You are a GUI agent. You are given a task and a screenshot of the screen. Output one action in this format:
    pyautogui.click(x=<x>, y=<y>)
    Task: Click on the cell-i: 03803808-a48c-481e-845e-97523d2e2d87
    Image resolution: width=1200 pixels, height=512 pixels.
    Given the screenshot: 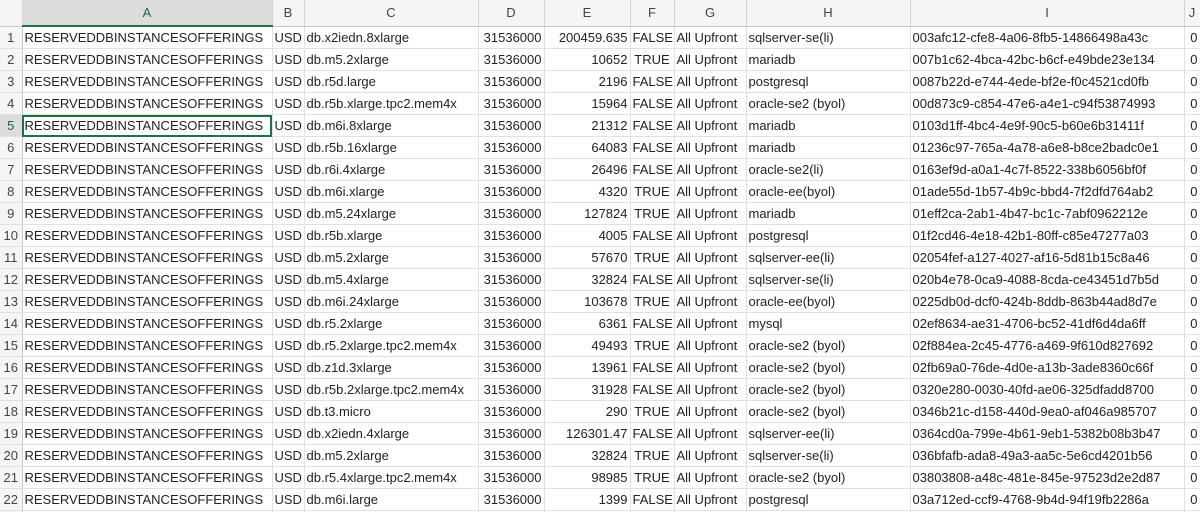 What is the action you would take?
    pyautogui.click(x=1047, y=477)
    